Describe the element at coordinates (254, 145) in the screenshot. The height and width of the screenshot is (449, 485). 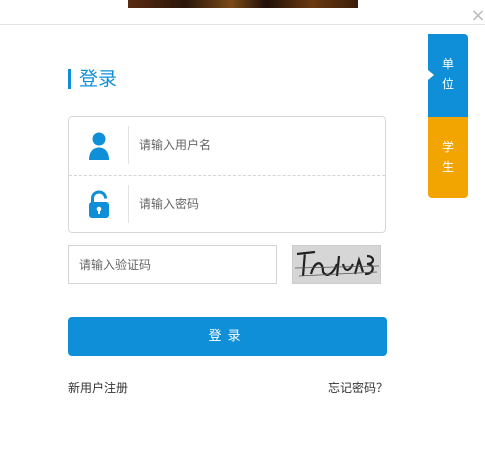
I see `username-input` at that location.